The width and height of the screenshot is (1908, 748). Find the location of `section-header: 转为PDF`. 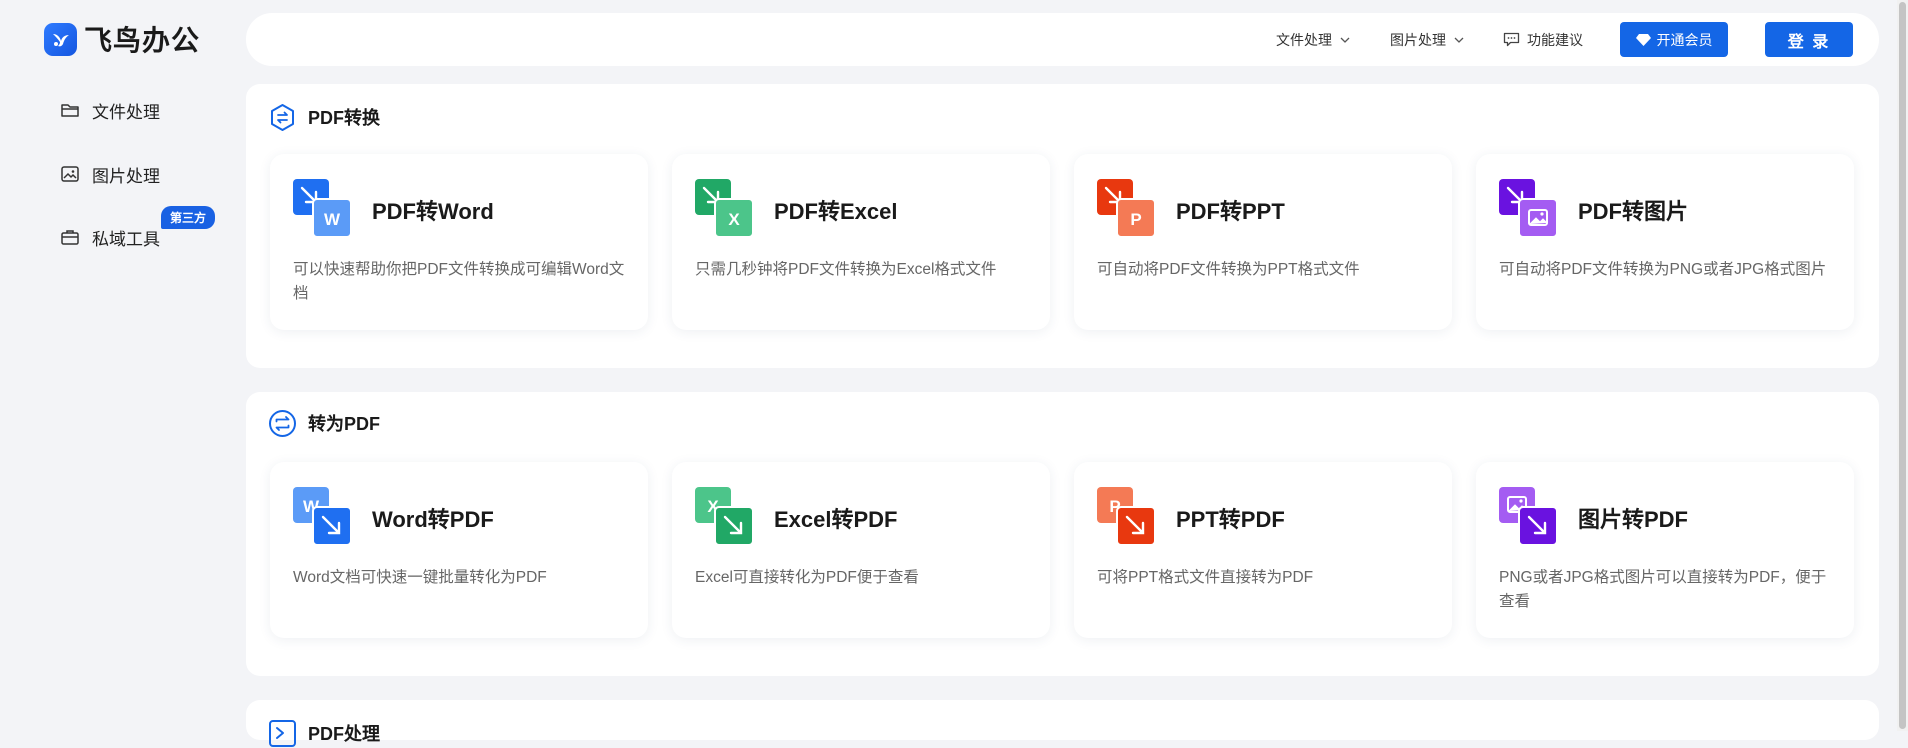

section-header: 转为PDF is located at coordinates (324, 423).